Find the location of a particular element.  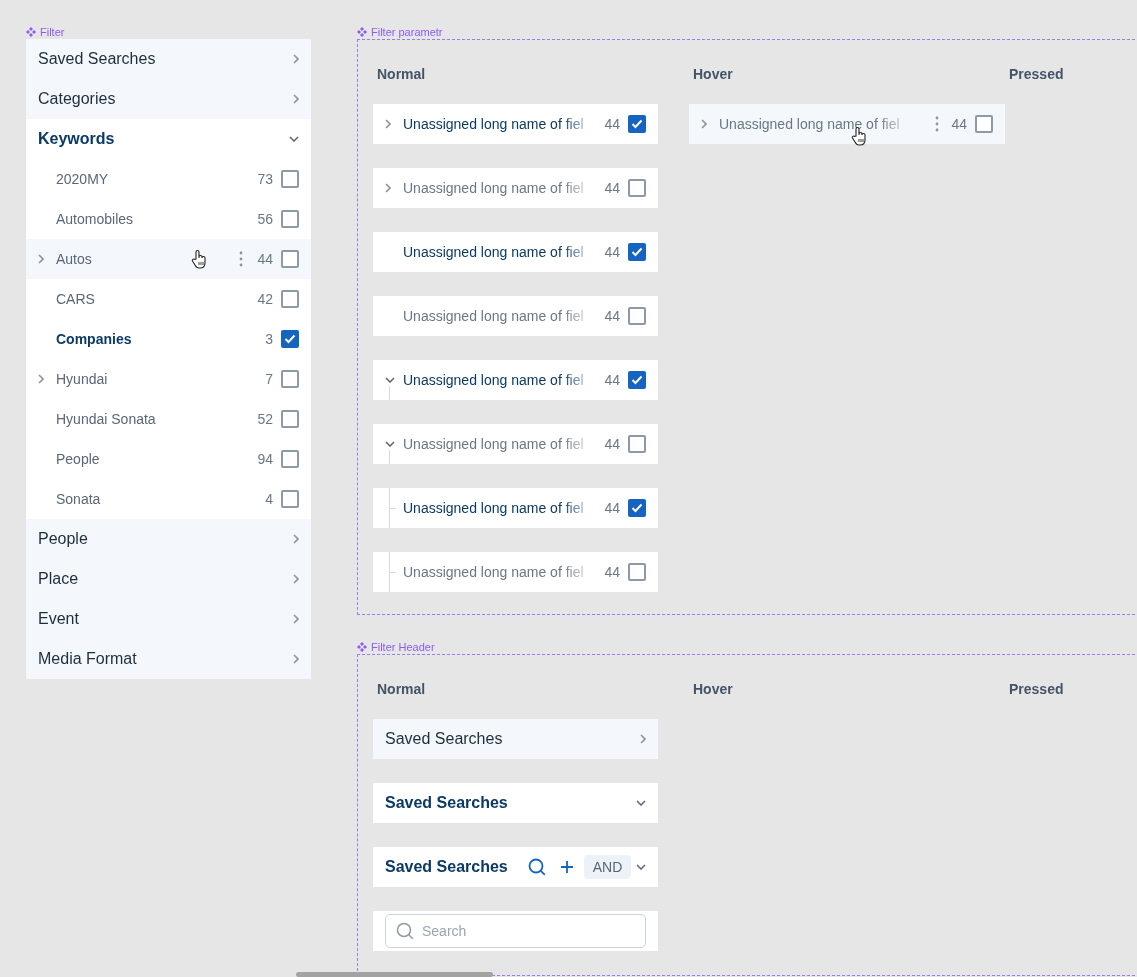

search-field: Search is located at coordinates (515, 931).